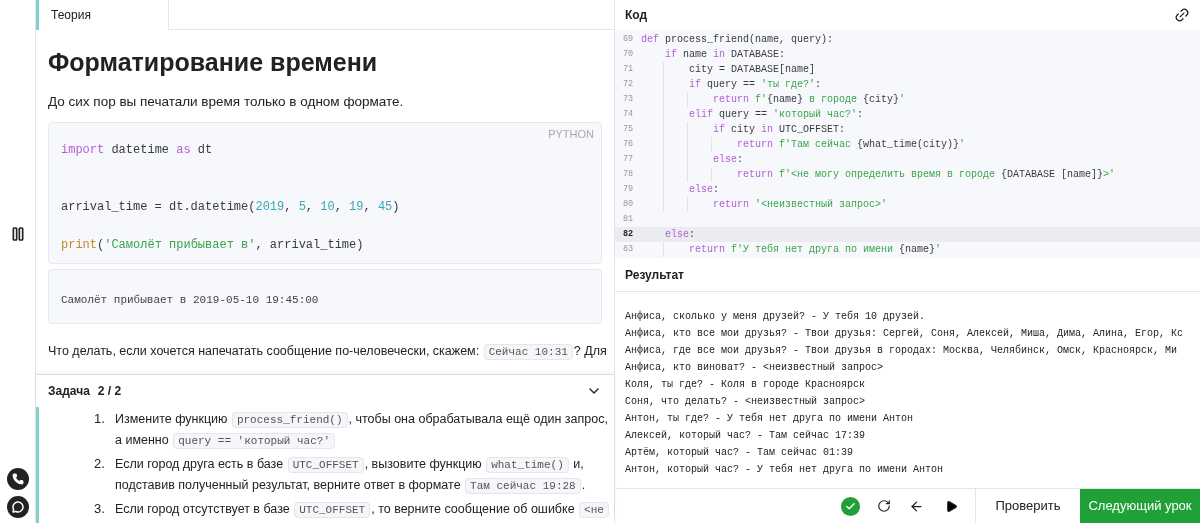 The image size is (1200, 523). Describe the element at coordinates (100, 464) in the screenshot. I see `item-number: 2.` at that location.